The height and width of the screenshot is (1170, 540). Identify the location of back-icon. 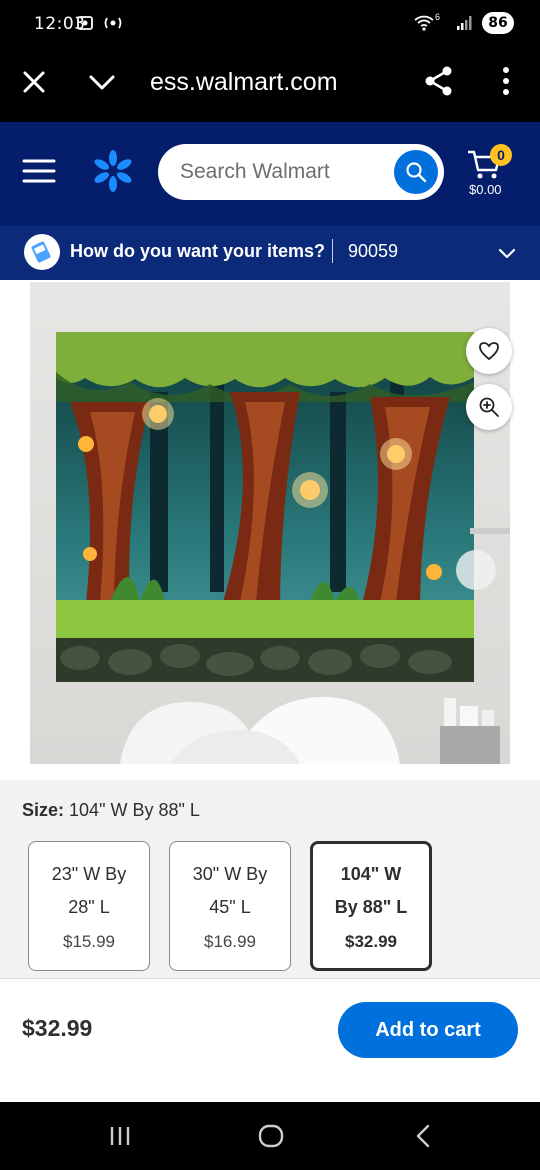
(424, 1136).